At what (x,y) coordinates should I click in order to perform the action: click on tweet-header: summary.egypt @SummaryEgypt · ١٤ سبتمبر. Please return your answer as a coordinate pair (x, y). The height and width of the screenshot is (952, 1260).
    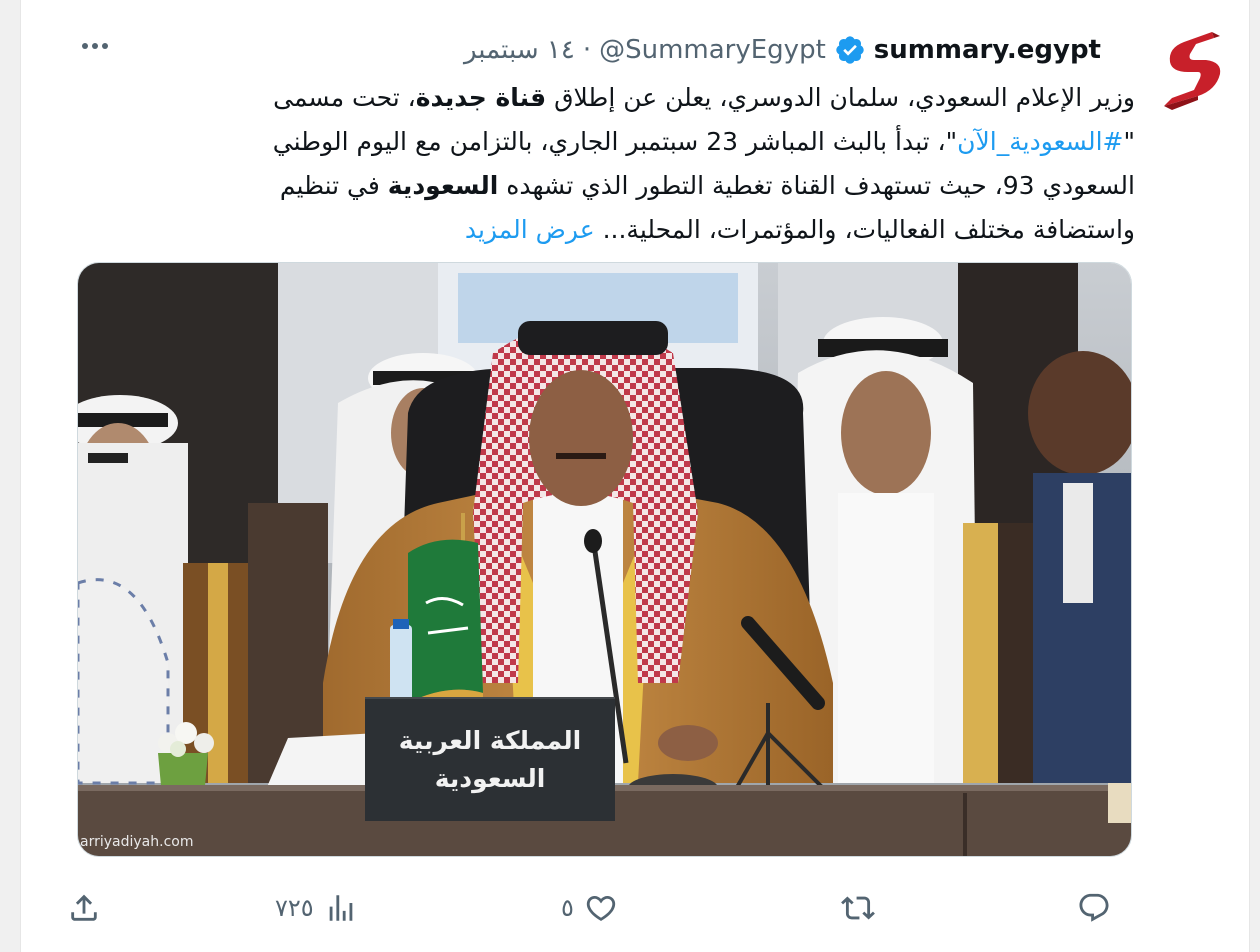
    Looking at the image, I should click on (782, 50).